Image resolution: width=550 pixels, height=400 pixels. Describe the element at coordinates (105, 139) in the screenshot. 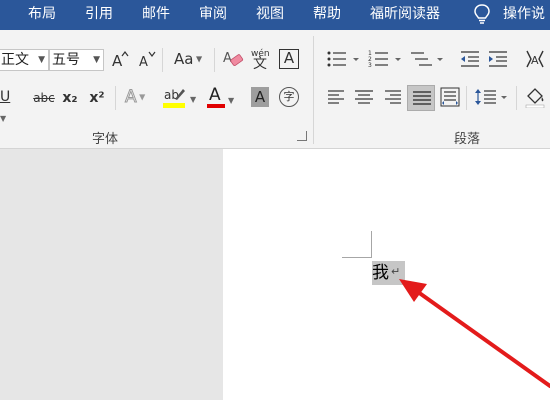

I see `font-group-label: 字体` at that location.